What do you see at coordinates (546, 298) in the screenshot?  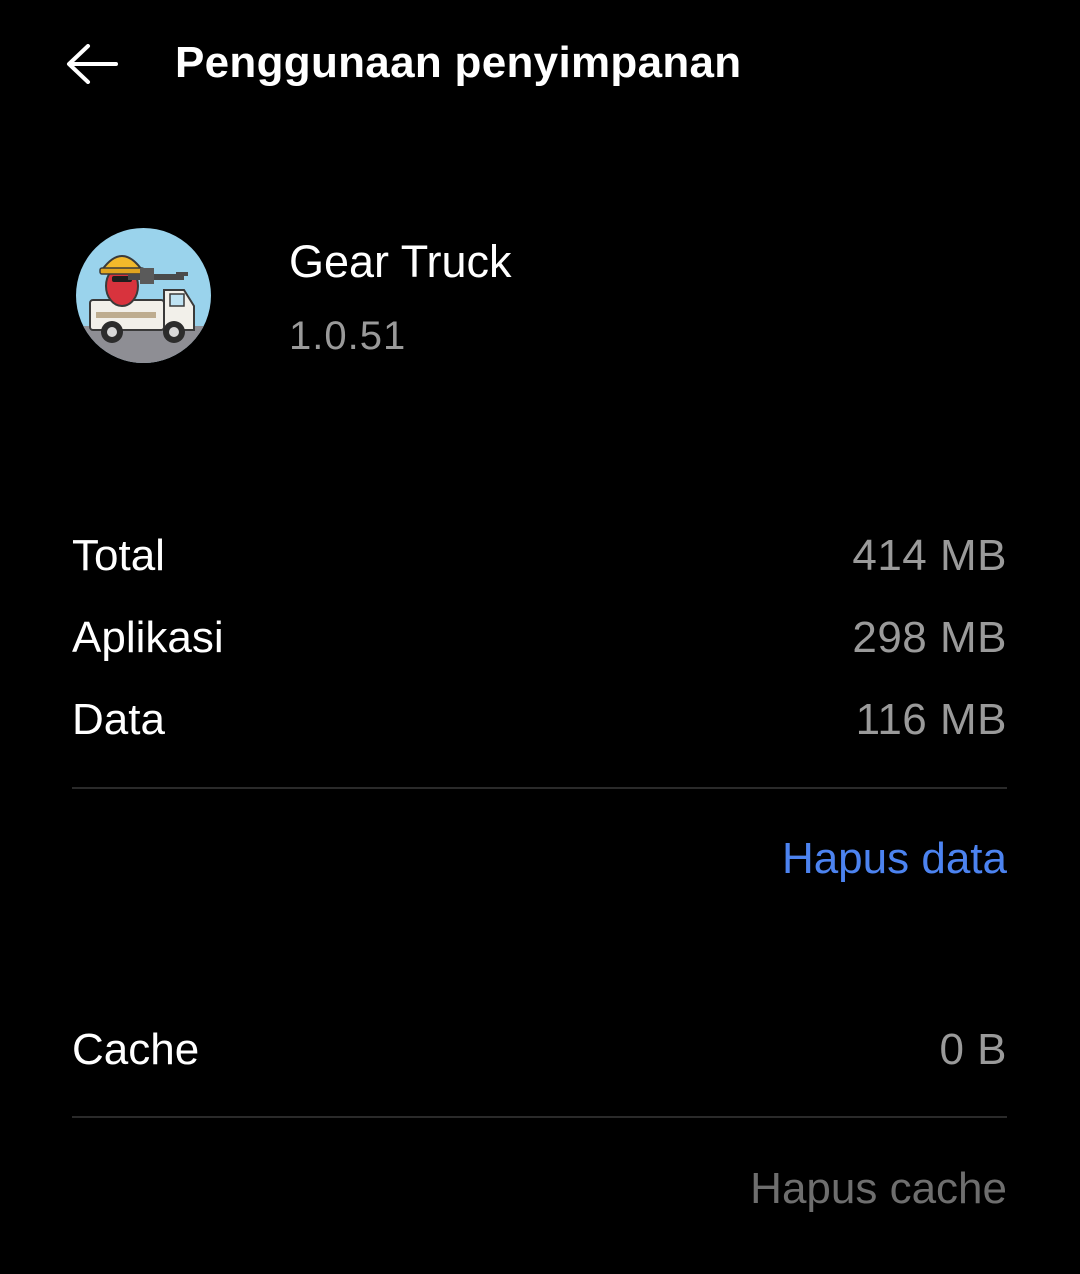 I see `app-info-header: Gear Truck 1.0.51` at bounding box center [546, 298].